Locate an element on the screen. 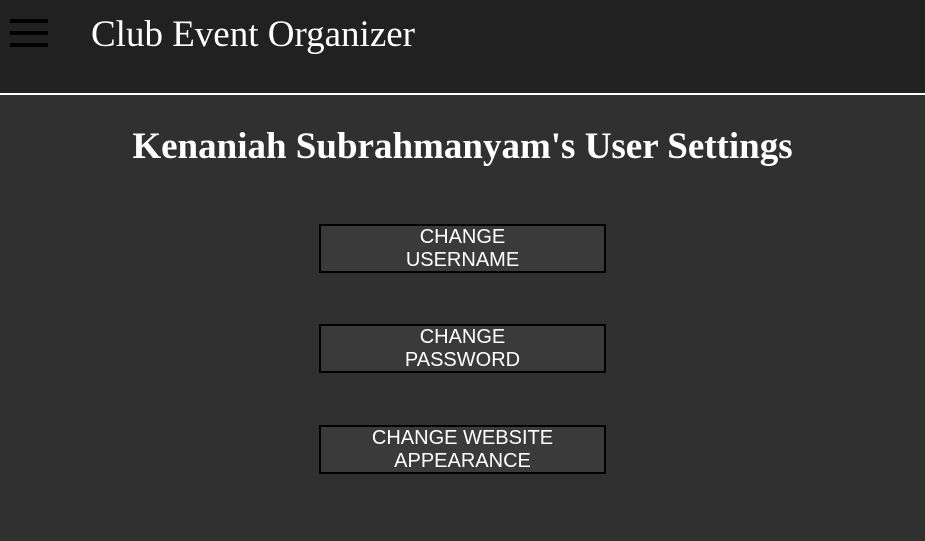 This screenshot has width=925, height=541. hamburger-menu-icon is located at coordinates (29, 34).